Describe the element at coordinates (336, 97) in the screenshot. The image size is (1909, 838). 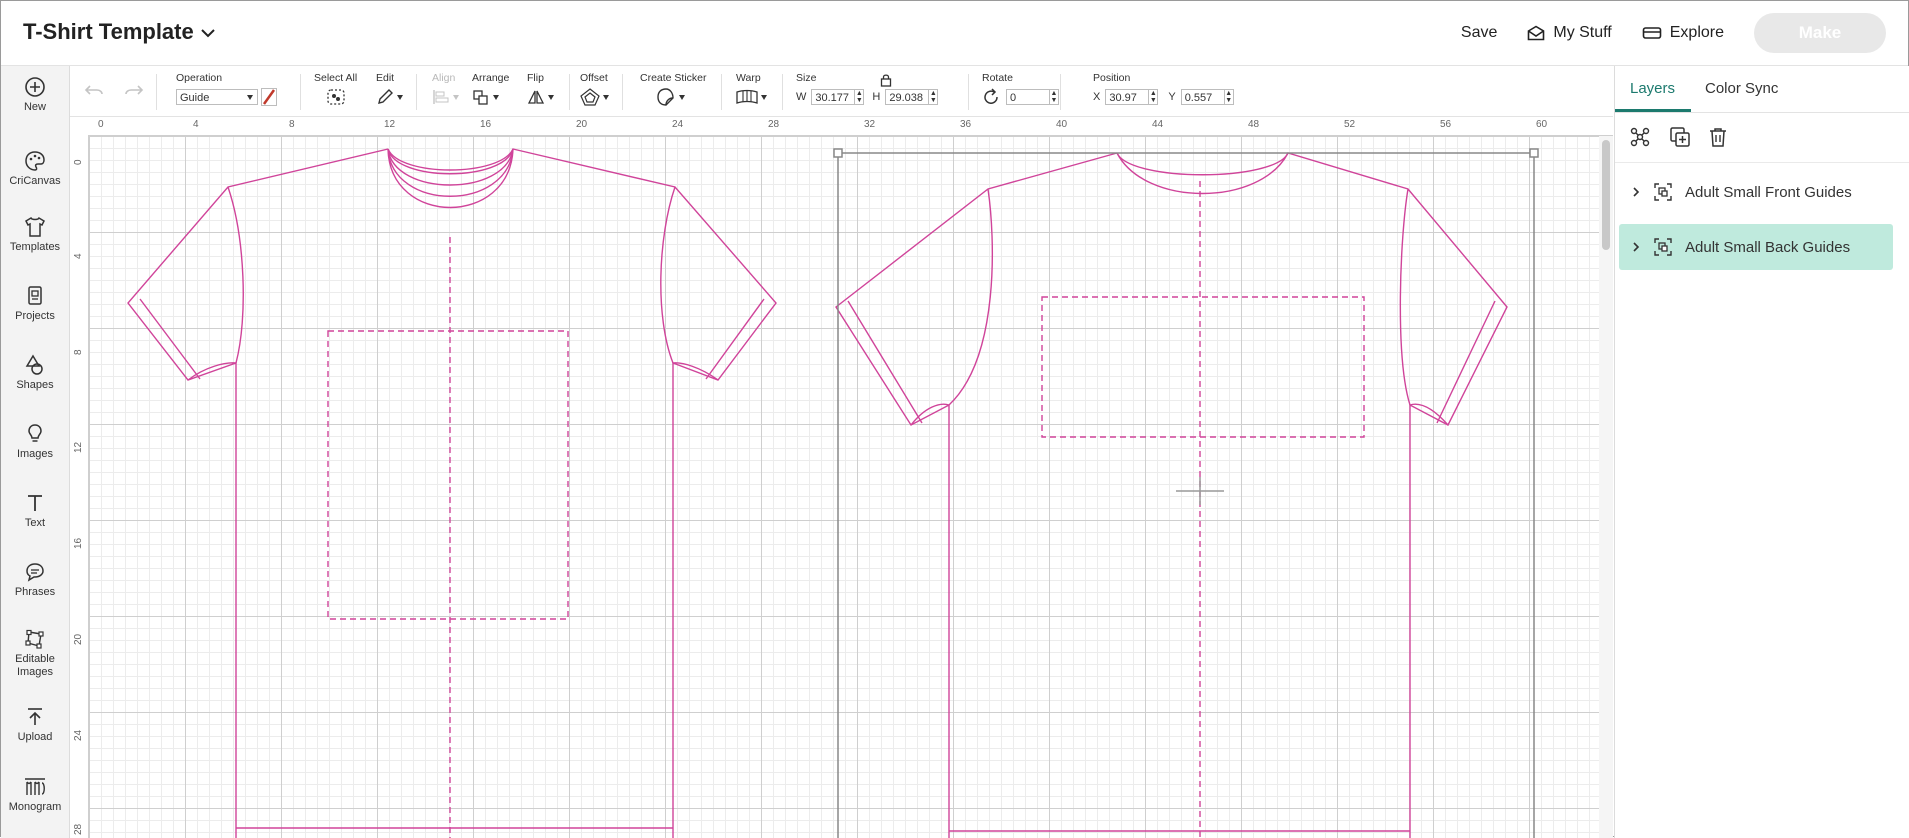
I see `select-all-icon` at that location.